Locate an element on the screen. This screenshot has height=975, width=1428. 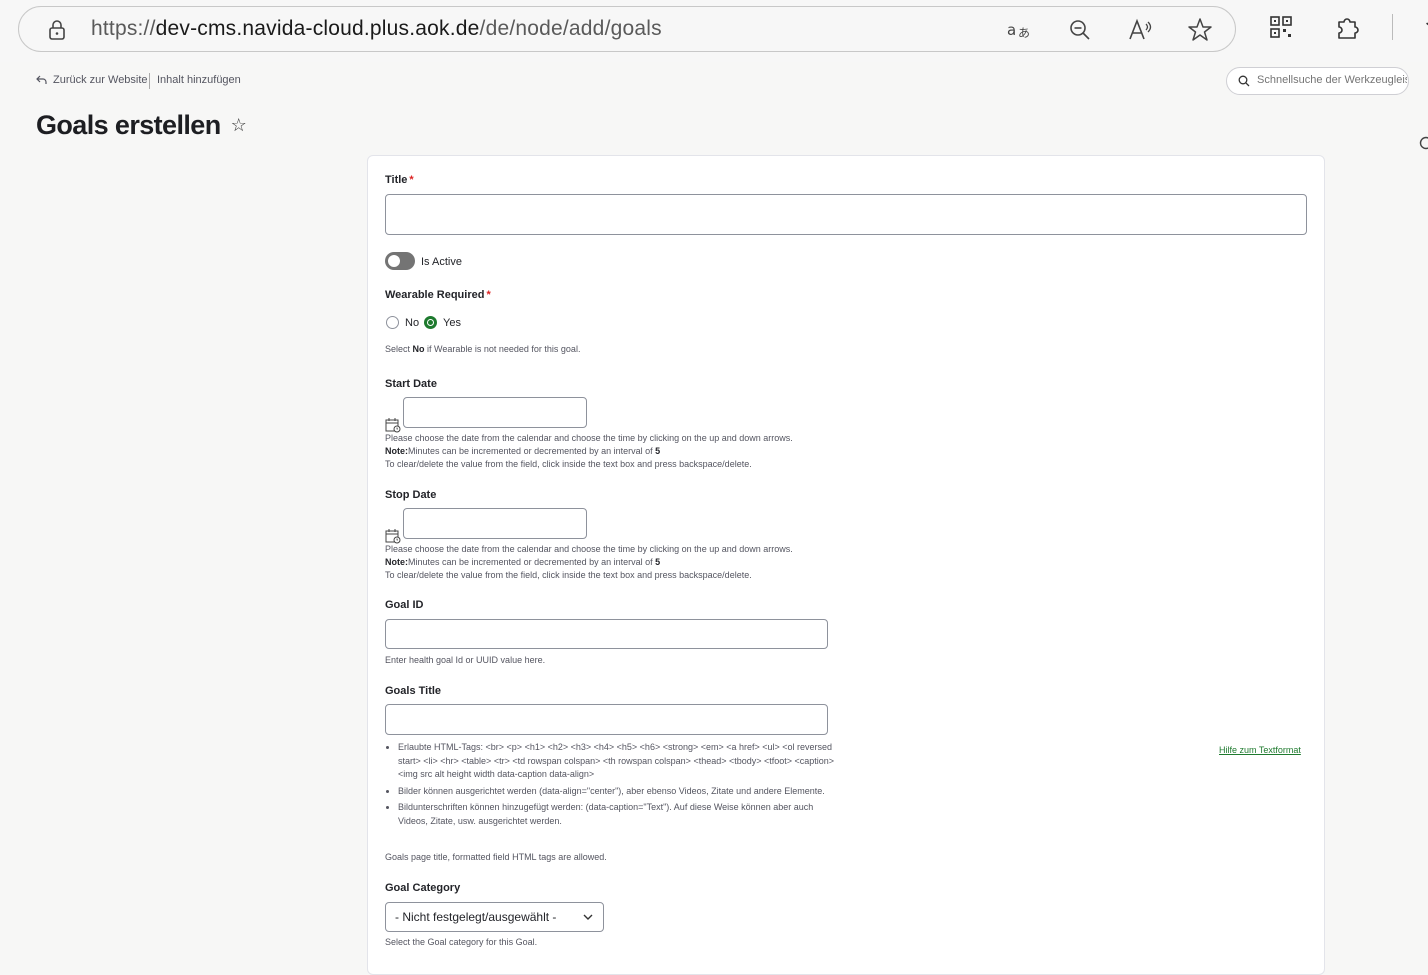
wearable-no-label: No is located at coordinates (412, 323).